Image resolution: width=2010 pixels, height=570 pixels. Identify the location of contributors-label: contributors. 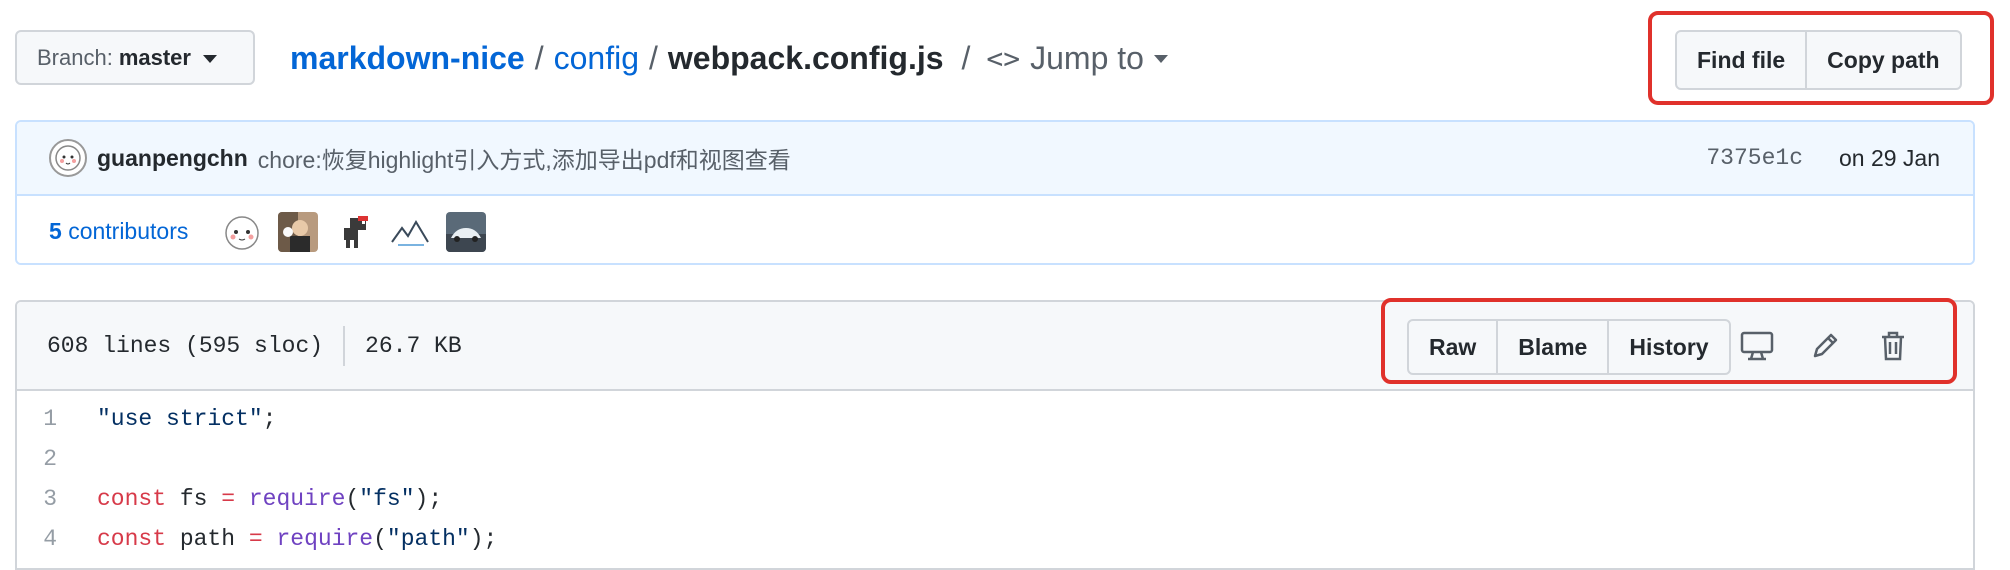
(128, 231).